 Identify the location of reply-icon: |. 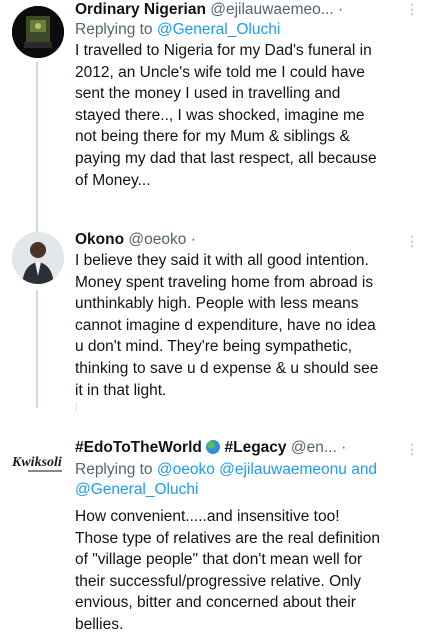
(76, 407).